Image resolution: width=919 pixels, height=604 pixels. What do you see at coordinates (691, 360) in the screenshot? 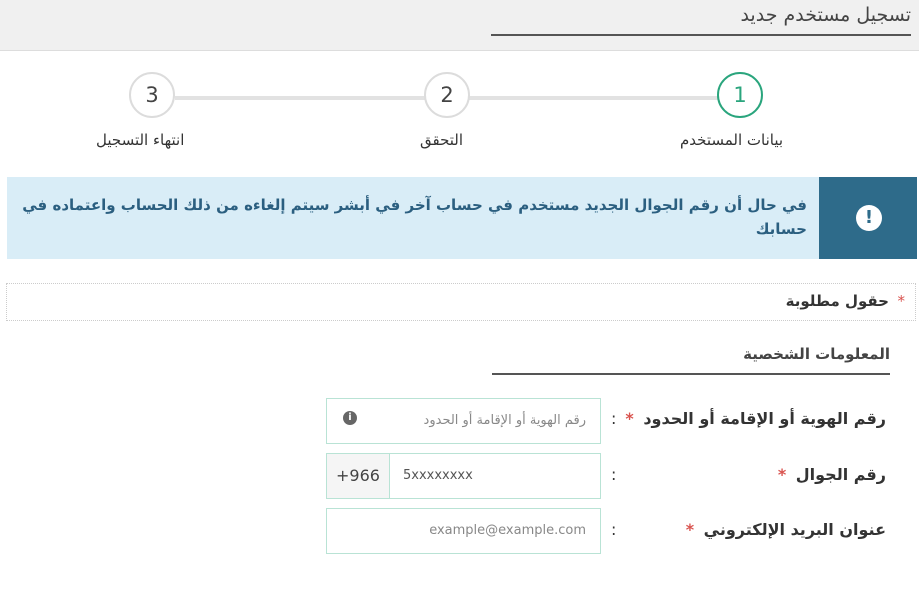
I see `section-title-personal-info: المعلومات الشخصية` at bounding box center [691, 360].